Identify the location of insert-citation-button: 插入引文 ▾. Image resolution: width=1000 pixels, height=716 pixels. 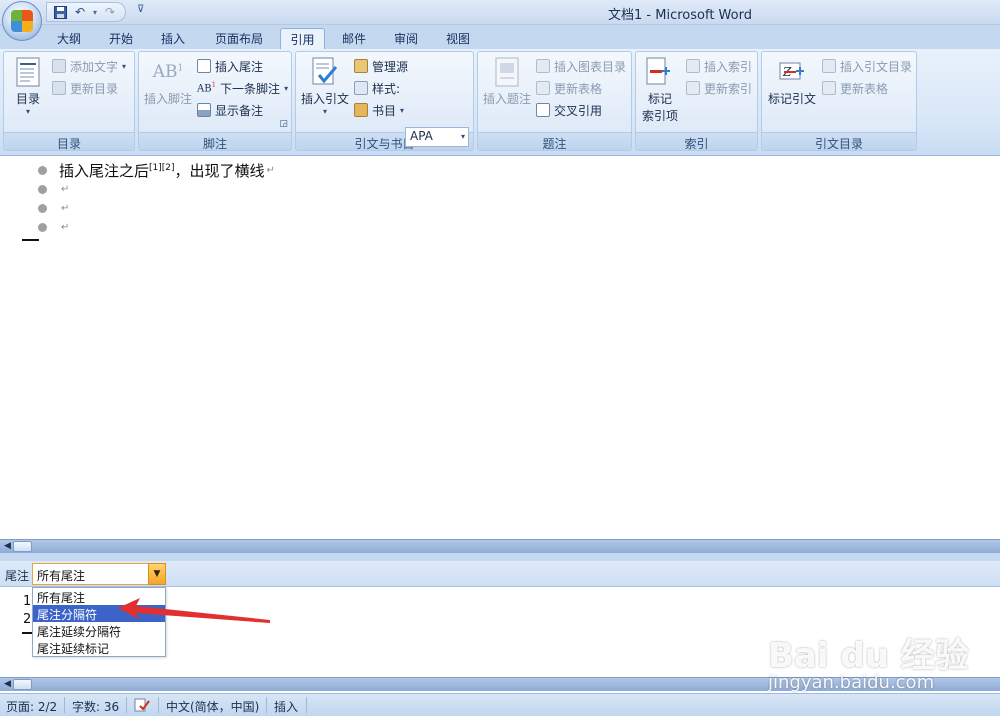
(325, 86).